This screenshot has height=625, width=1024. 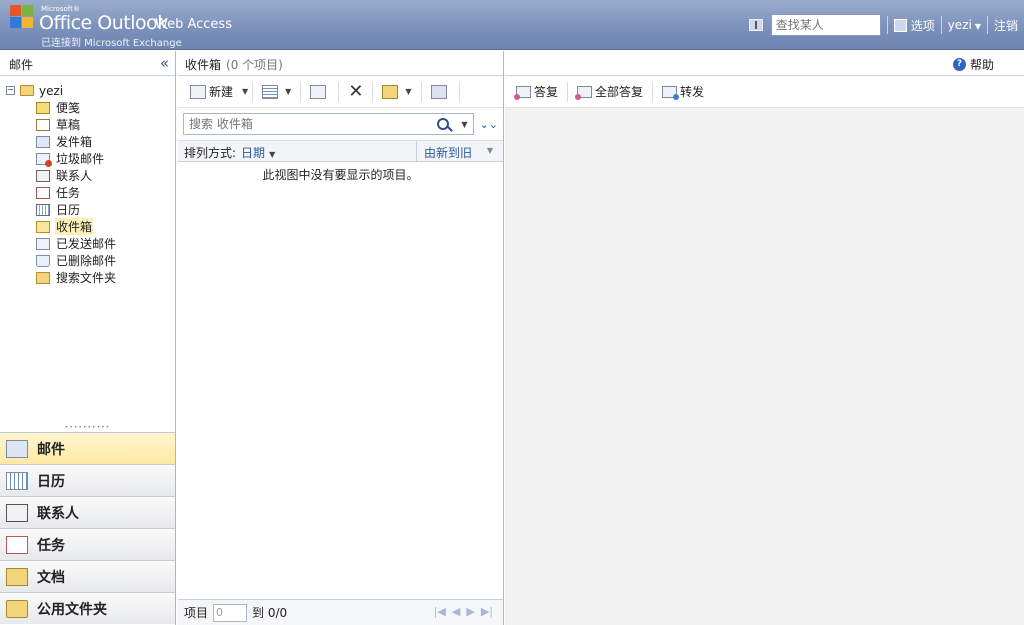 What do you see at coordinates (43, 277) in the screenshot?
I see `search-folder-icon` at bounding box center [43, 277].